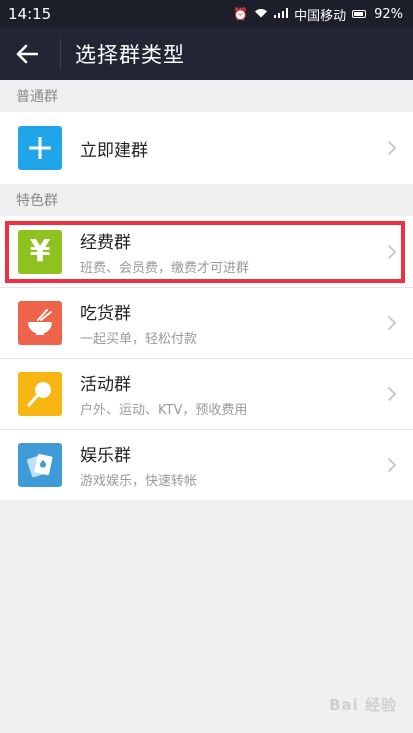 This screenshot has width=413, height=733. I want to click on item-subtitle: 班费、会员费，缴费才可进群, so click(165, 268).